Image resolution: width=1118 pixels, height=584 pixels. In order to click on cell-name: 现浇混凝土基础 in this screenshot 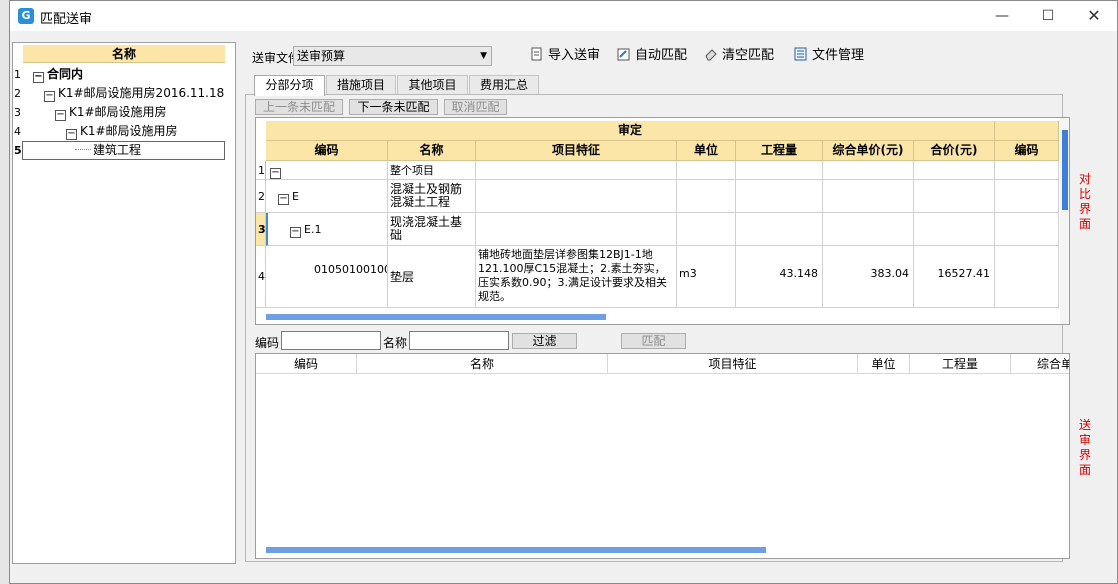, I will do `click(432, 229)`.